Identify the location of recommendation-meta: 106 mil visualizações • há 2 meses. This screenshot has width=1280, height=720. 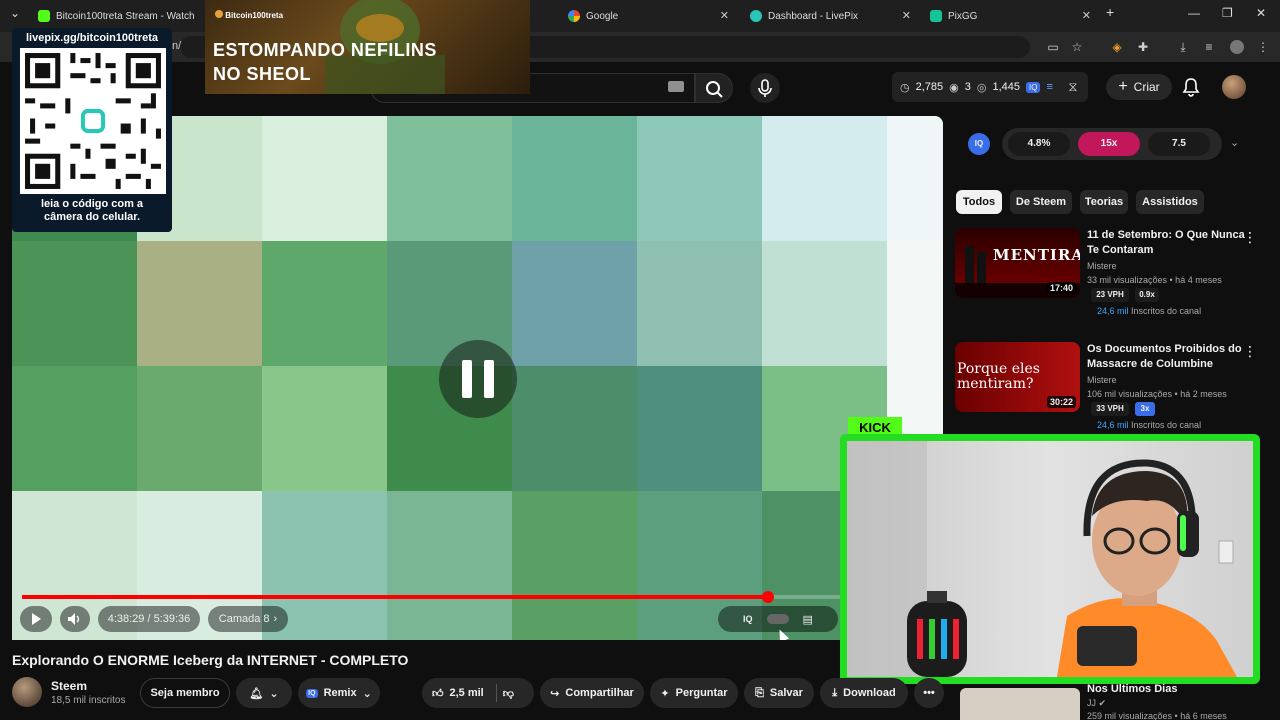
(1157, 394).